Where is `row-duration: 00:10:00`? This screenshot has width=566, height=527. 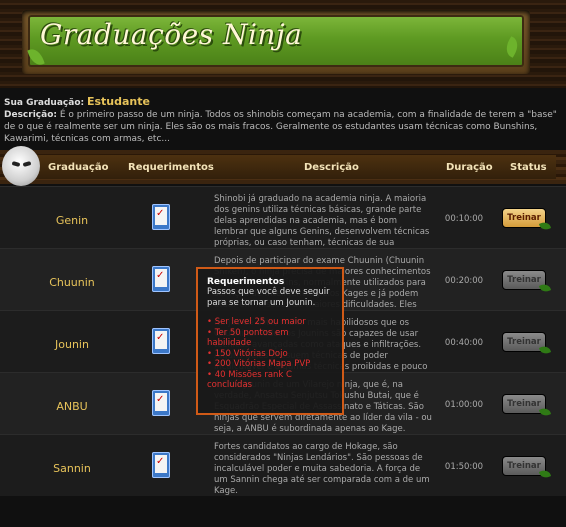 row-duration: 00:10:00 is located at coordinates (464, 219).